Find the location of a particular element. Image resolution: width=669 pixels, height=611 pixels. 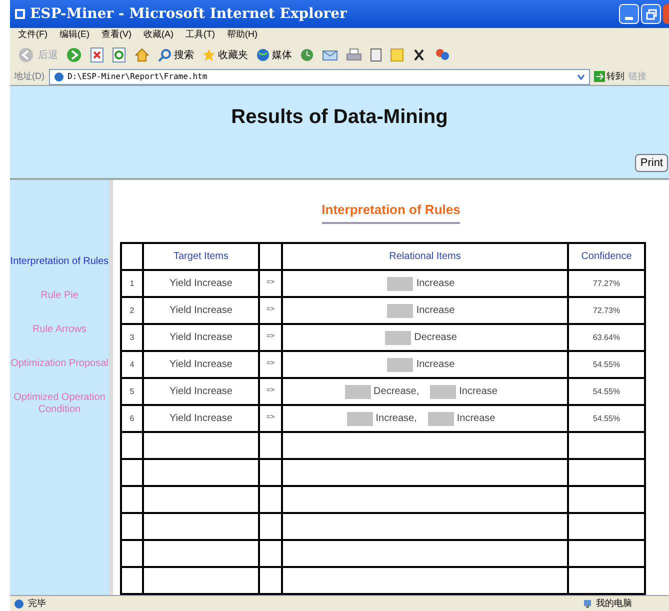

stop-icon is located at coordinates (97, 55).